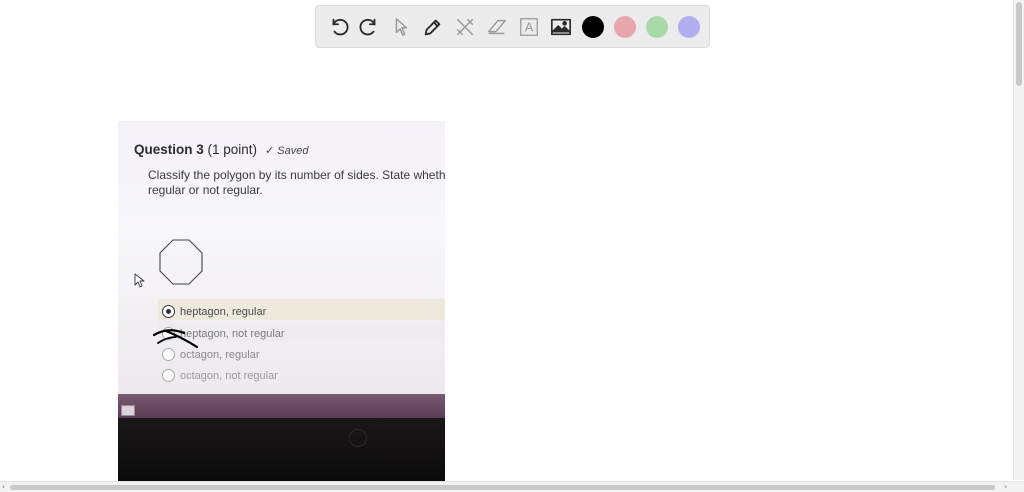 The height and width of the screenshot is (492, 1024). What do you see at coordinates (3, 487) in the screenshot?
I see `scroll-left-arrow-icon: ‹` at bounding box center [3, 487].